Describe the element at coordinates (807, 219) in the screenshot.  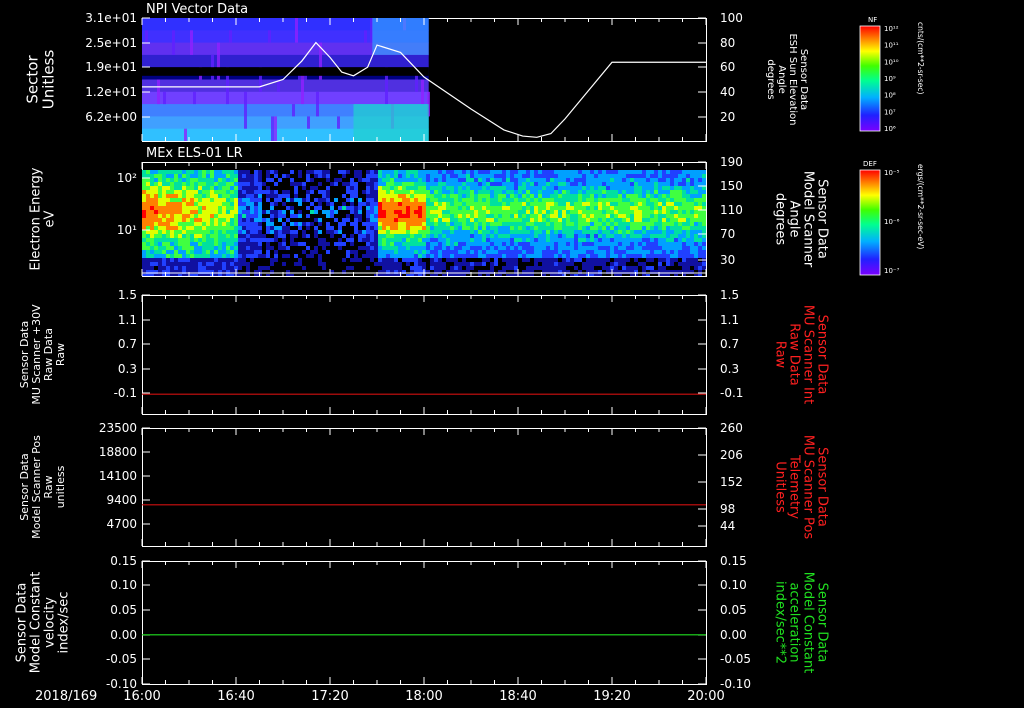
I see `panel2-right-ylabel-line: Model Scanner` at that location.